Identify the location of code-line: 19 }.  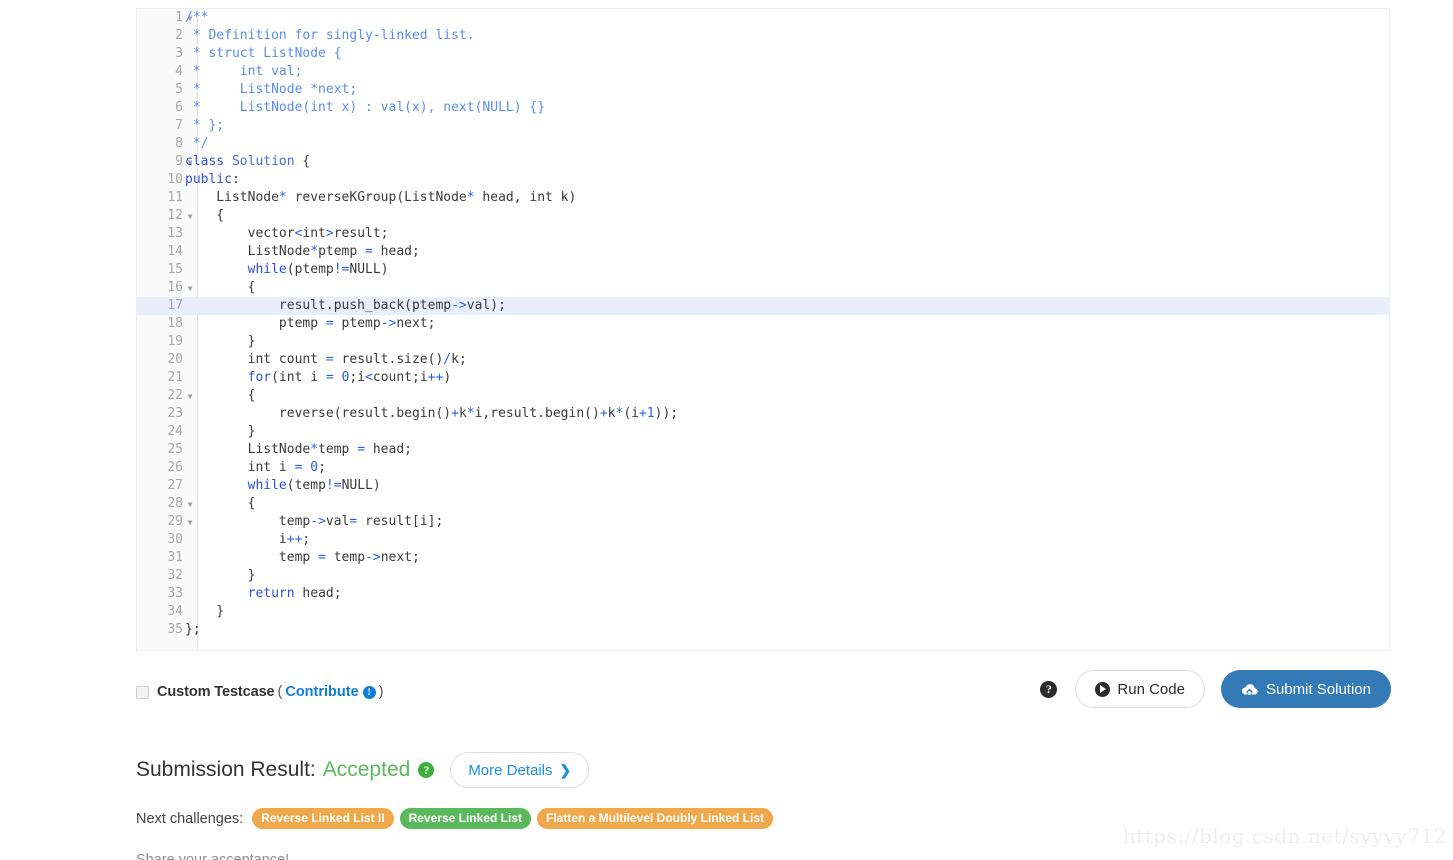
(763, 342).